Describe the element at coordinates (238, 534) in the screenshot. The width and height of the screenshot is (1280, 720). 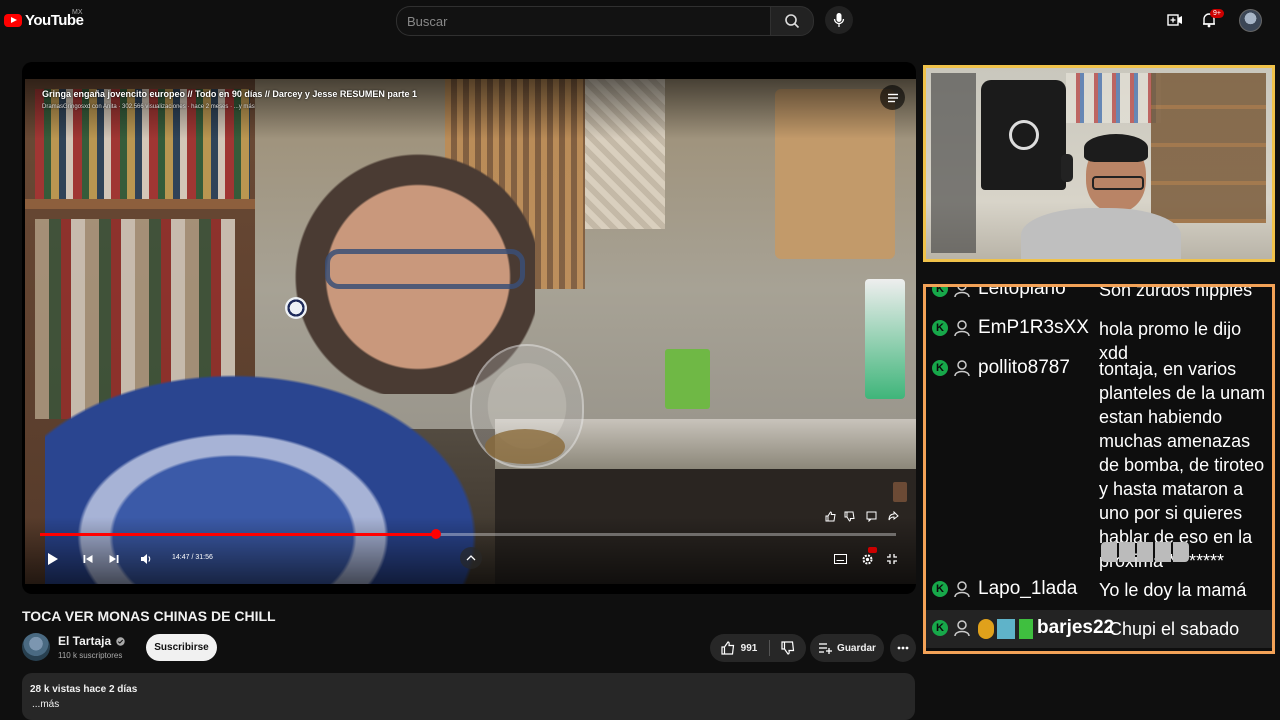
I see `progress-fill` at that location.